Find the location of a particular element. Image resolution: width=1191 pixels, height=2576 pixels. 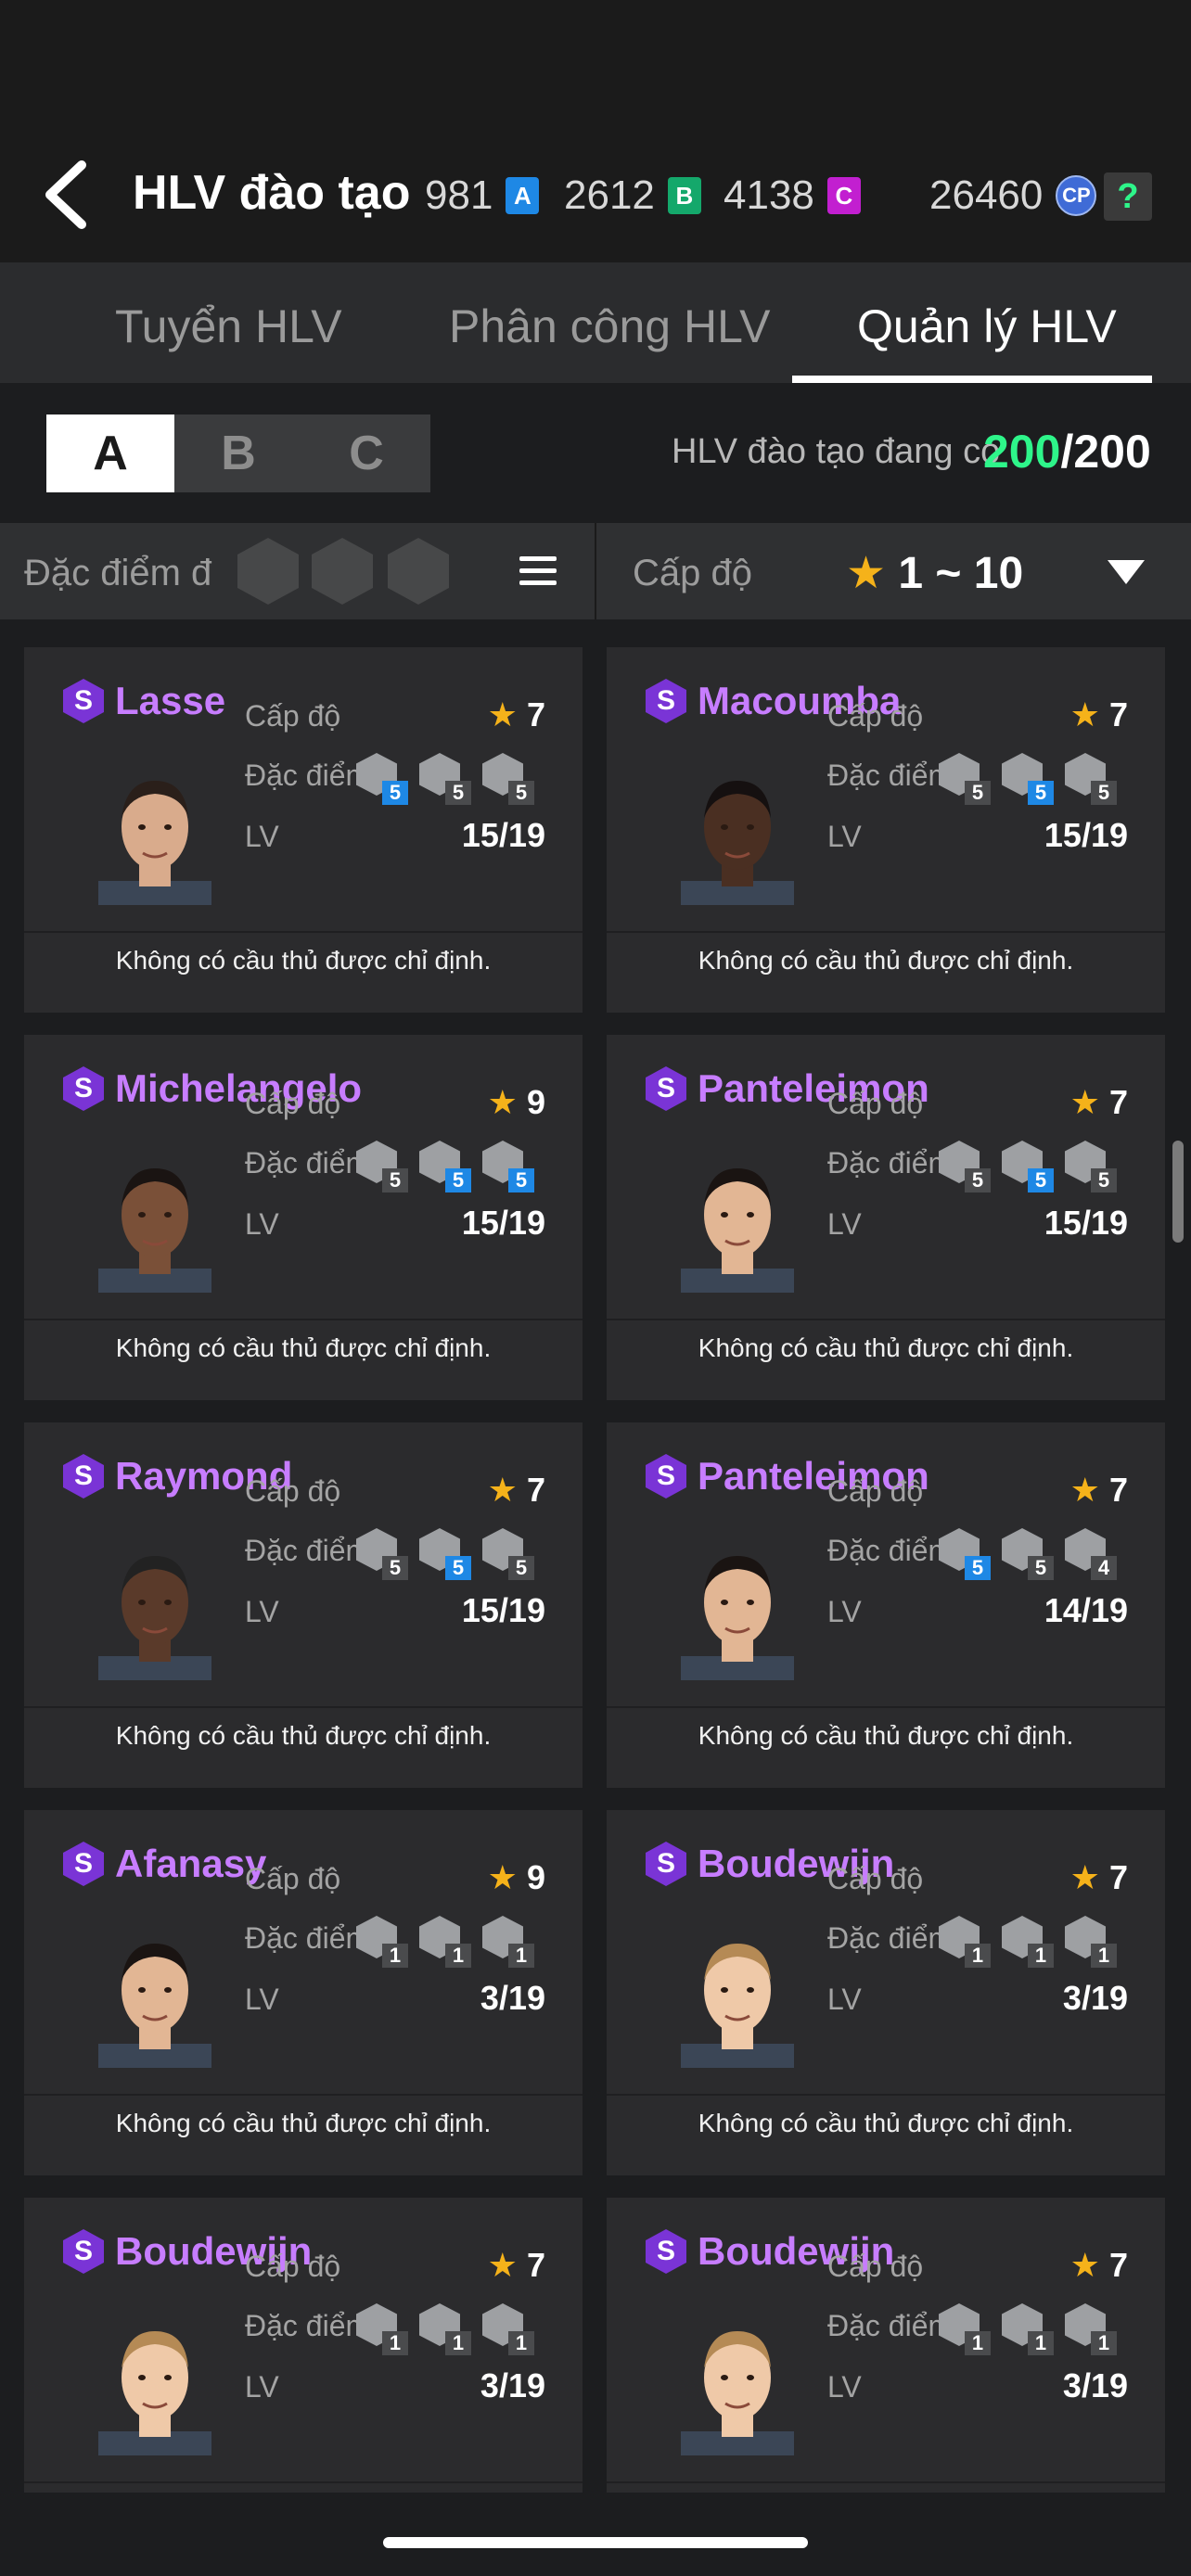

trait-filter-label: Đặc điểm đ is located at coordinates (117, 573).